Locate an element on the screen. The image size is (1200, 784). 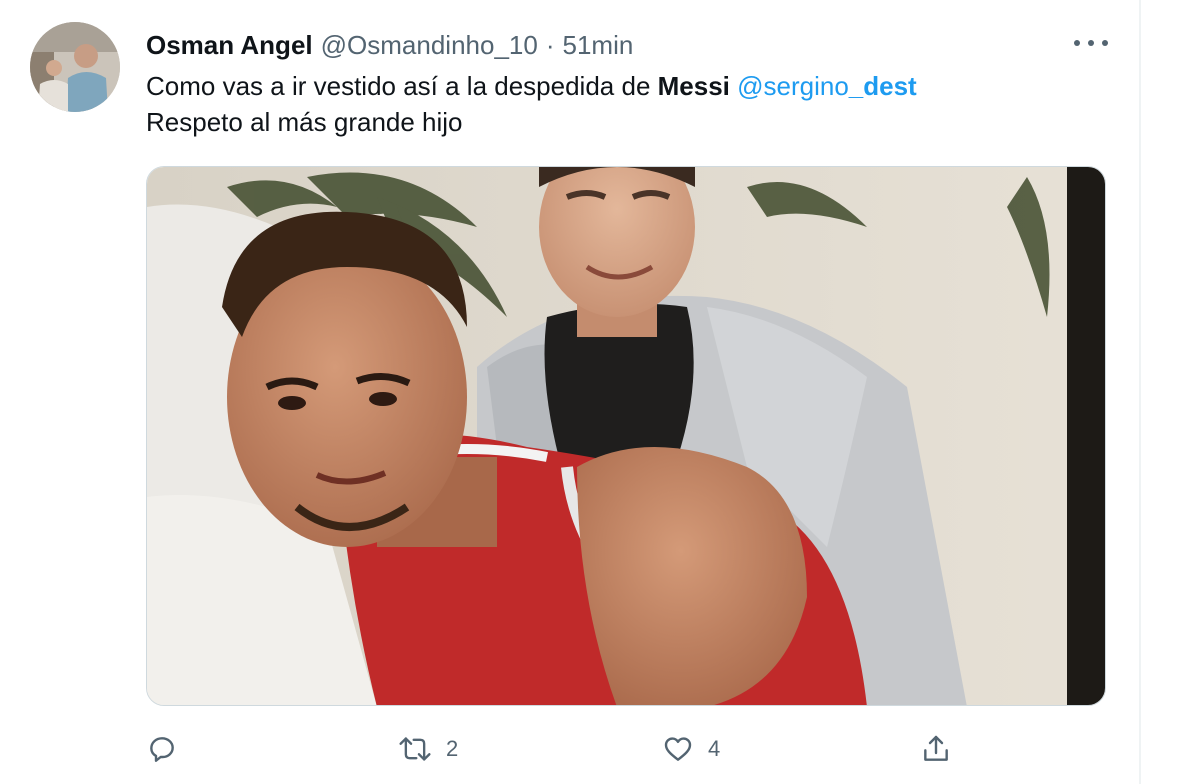
tweet-timestamp: 51min is located at coordinates (598, 45).